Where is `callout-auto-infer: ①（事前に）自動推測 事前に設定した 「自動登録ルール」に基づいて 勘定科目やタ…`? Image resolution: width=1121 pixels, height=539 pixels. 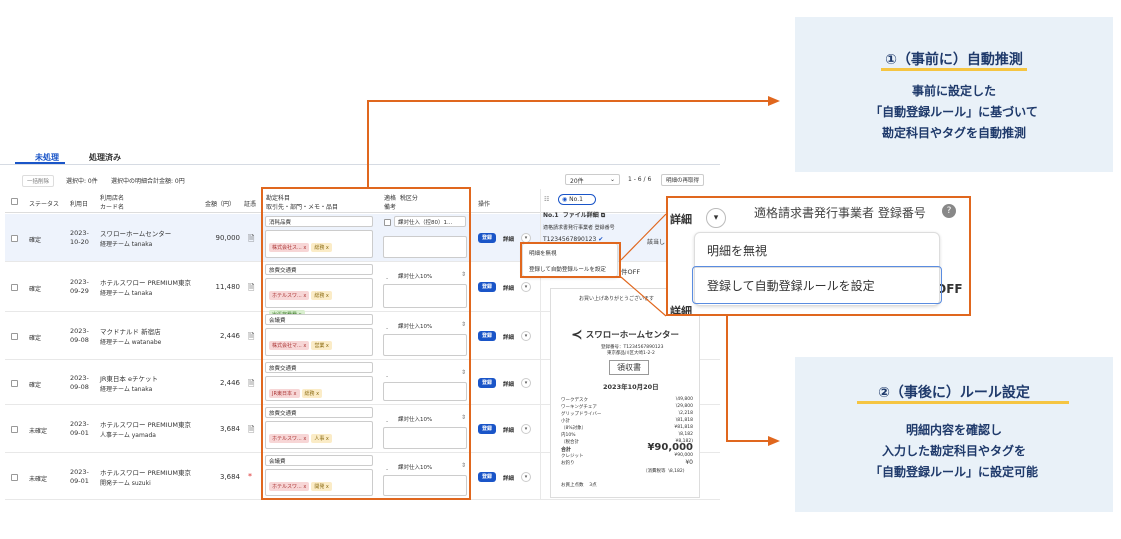
callout-auto-infer: ①（事前に）自動推測 事前に設定した 「自動登録ルール」に基づいて 勘定科目やタ… is located at coordinates (954, 94).